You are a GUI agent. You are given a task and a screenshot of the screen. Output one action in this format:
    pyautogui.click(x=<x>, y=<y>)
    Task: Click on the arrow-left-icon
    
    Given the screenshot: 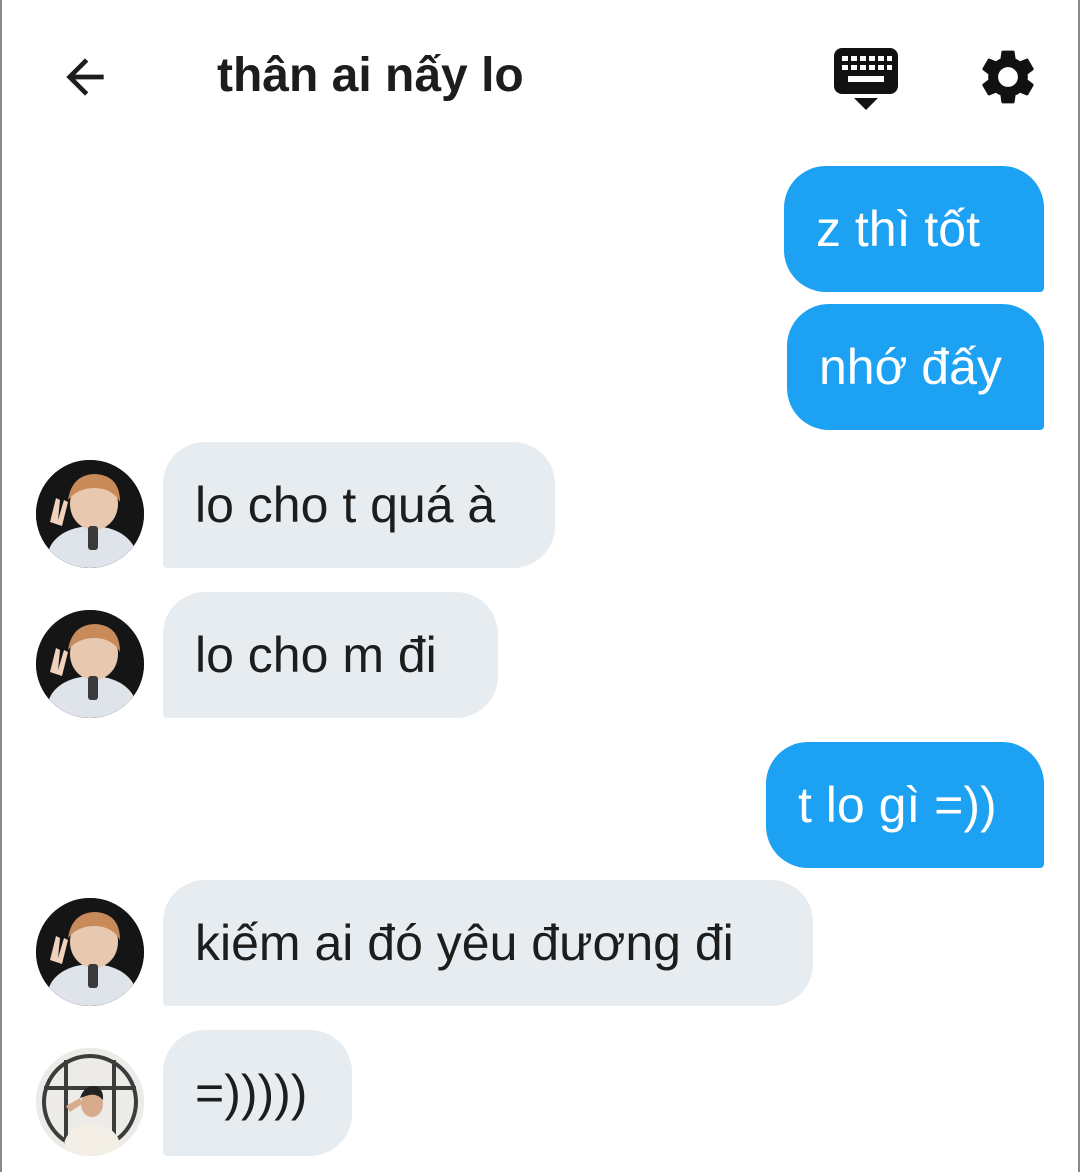 What is the action you would take?
    pyautogui.click(x=85, y=77)
    